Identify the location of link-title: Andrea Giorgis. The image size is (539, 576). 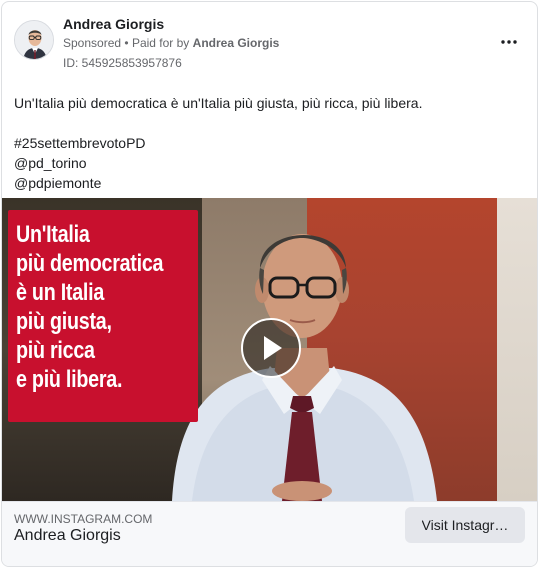
(67, 536).